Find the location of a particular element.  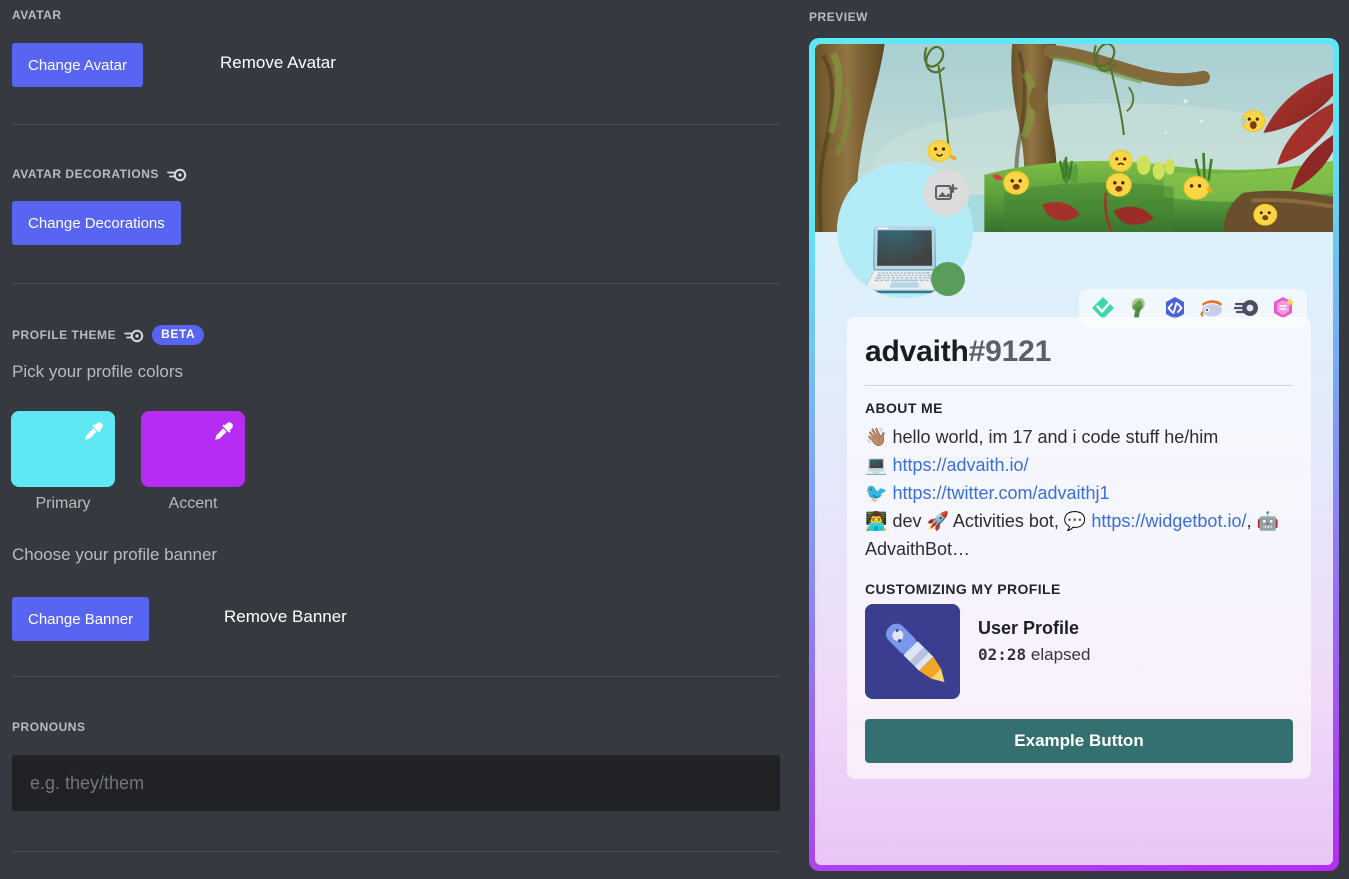

profile-theme-section-header: PROFILE THEME BETA is located at coordinates (108, 335).